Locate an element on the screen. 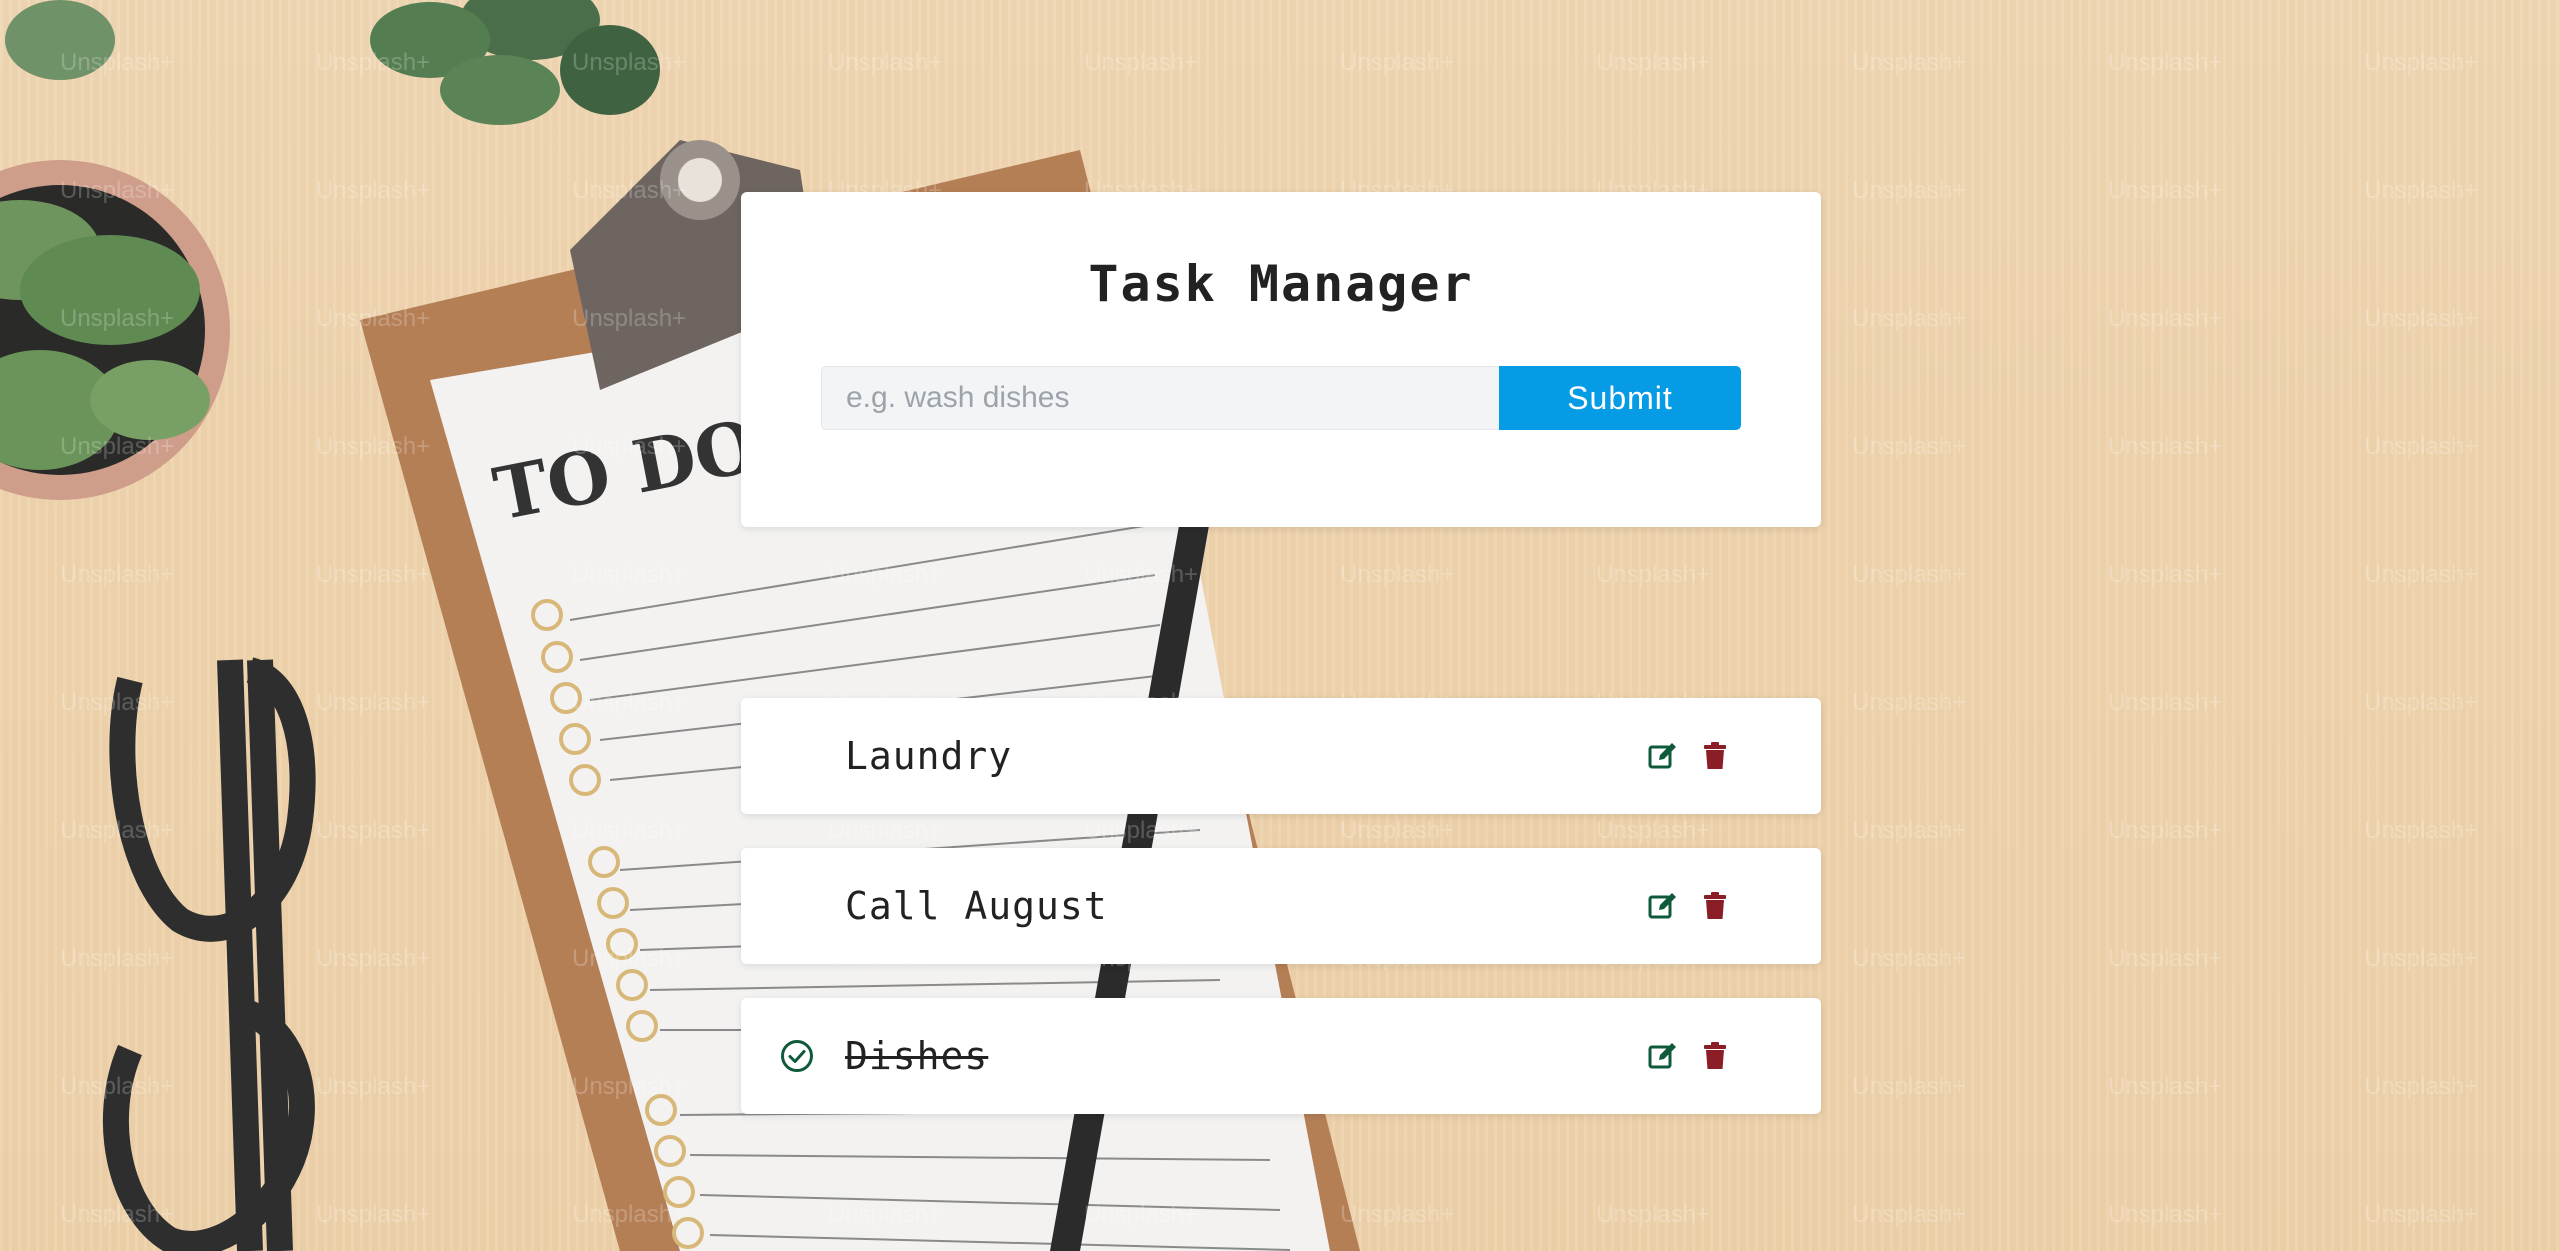 Image resolution: width=2560 pixels, height=1251 pixels. submit-button: Submit is located at coordinates (1620, 398).